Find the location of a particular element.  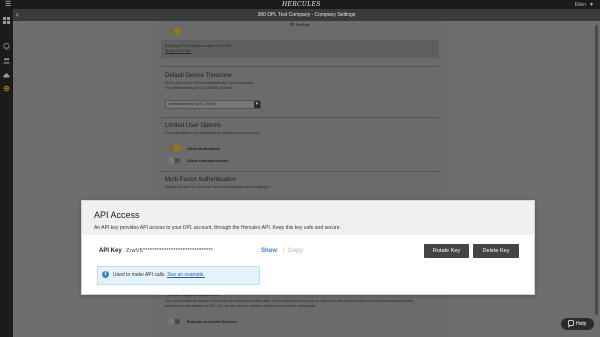

chat-bubble-icon is located at coordinates (571, 326).